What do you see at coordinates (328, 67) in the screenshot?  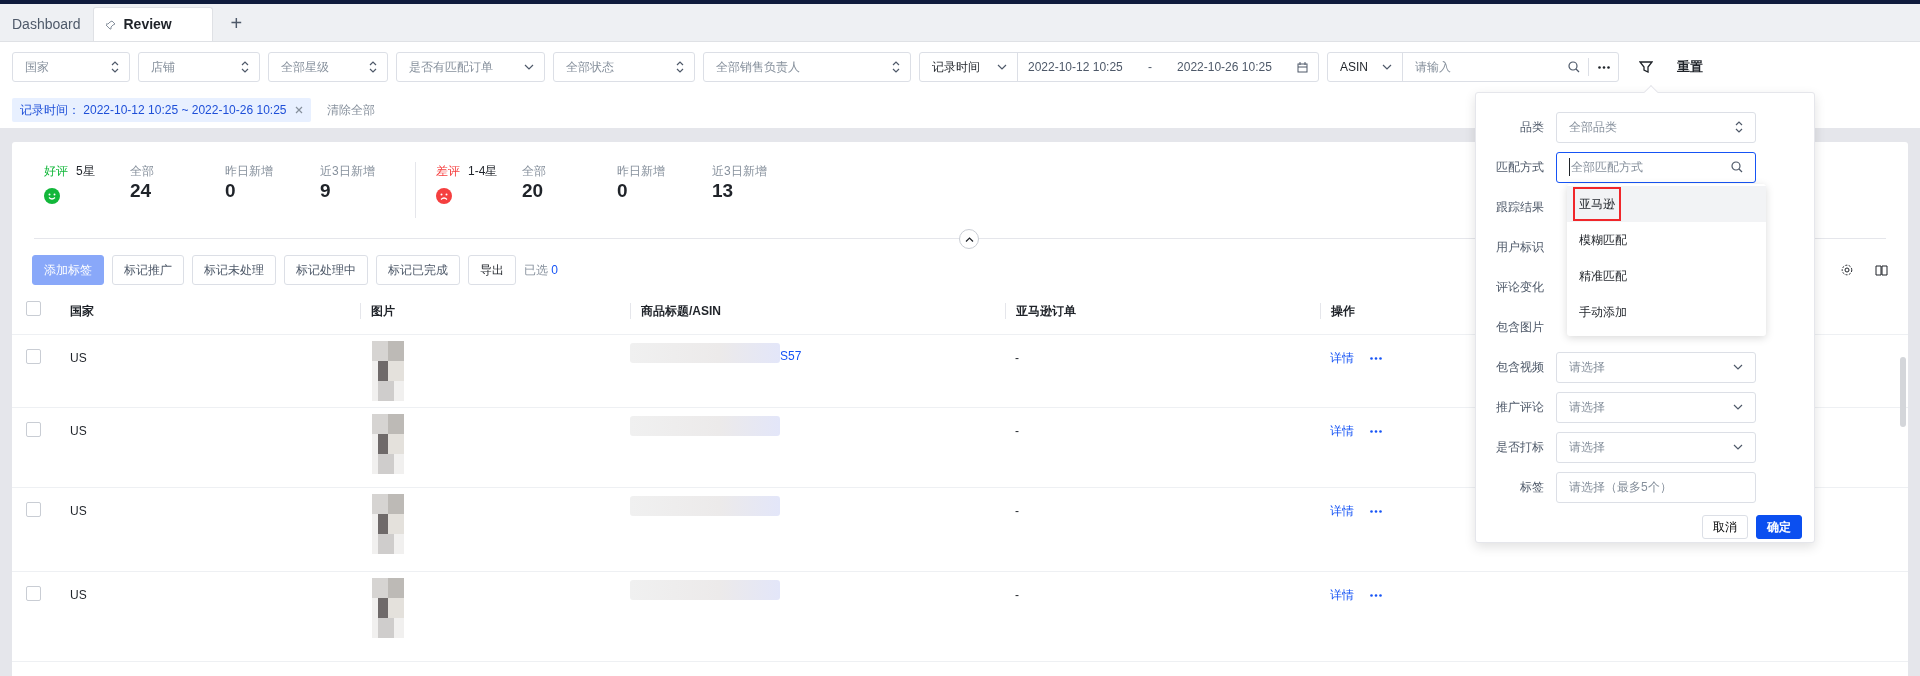 I see `select-field: 全部星级` at bounding box center [328, 67].